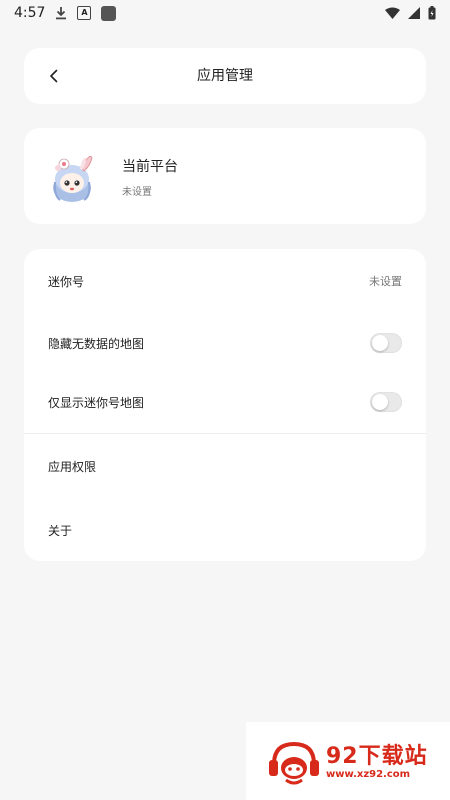 The width and height of the screenshot is (450, 800). I want to click on hide-empty-maps-toggle, so click(386, 343).